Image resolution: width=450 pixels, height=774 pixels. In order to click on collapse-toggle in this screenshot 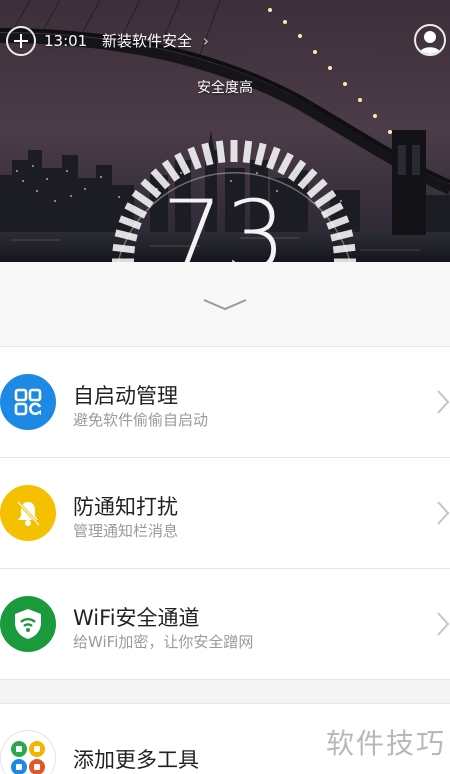, I will do `click(225, 304)`.